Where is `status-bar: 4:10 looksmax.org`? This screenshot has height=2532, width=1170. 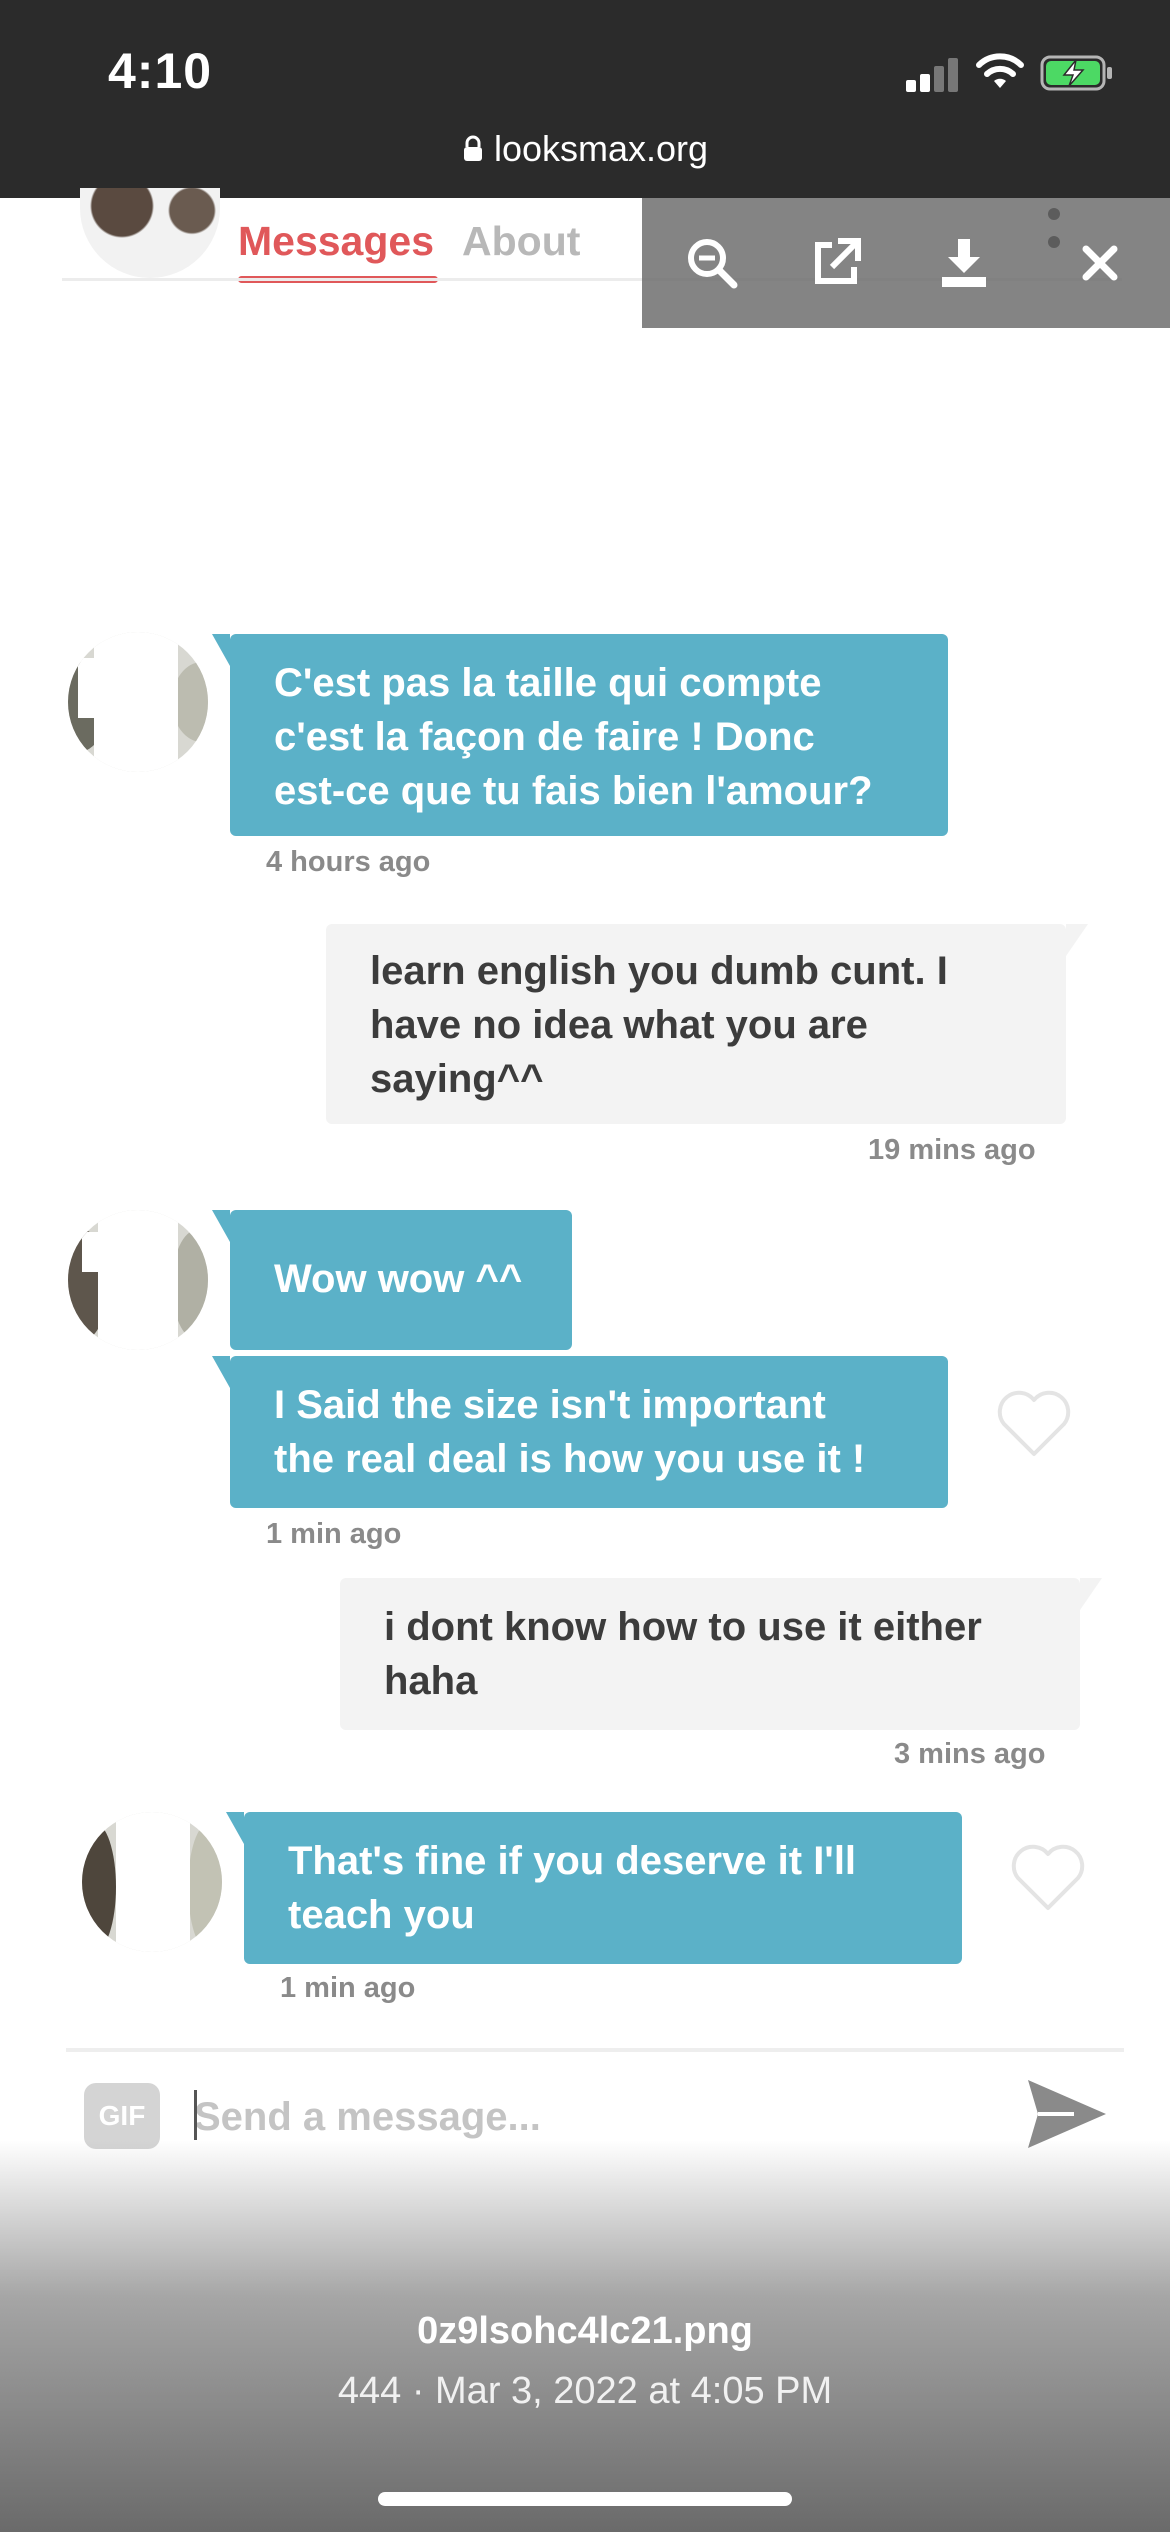 status-bar: 4:10 looksmax.org is located at coordinates (585, 99).